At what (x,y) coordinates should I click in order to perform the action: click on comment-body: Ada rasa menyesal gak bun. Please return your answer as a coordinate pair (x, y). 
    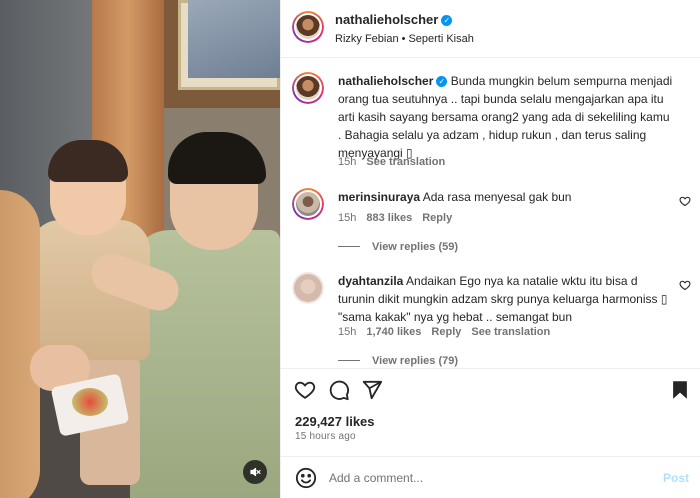
    Looking at the image, I should click on (497, 197).